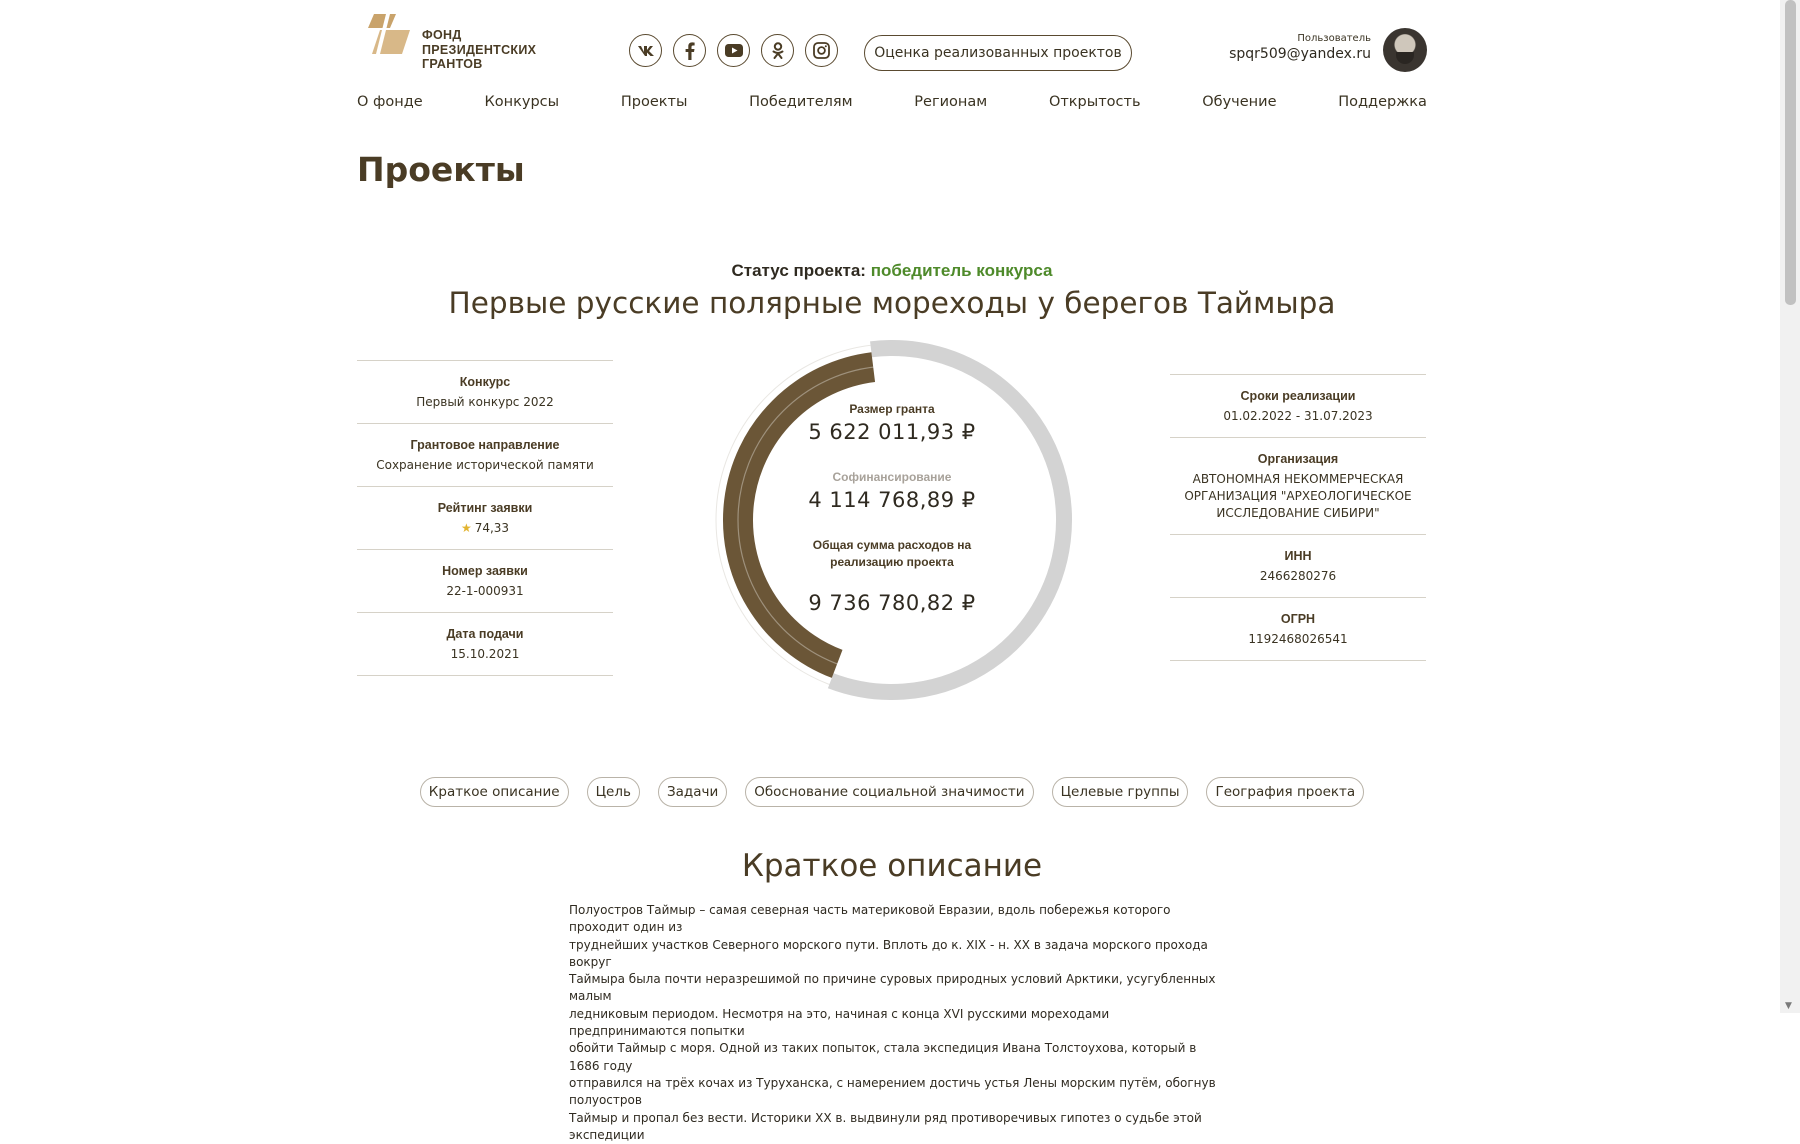 This screenshot has height=1144, width=1800. Describe the element at coordinates (1405, 58) in the screenshot. I see `avatar-beard` at that location.